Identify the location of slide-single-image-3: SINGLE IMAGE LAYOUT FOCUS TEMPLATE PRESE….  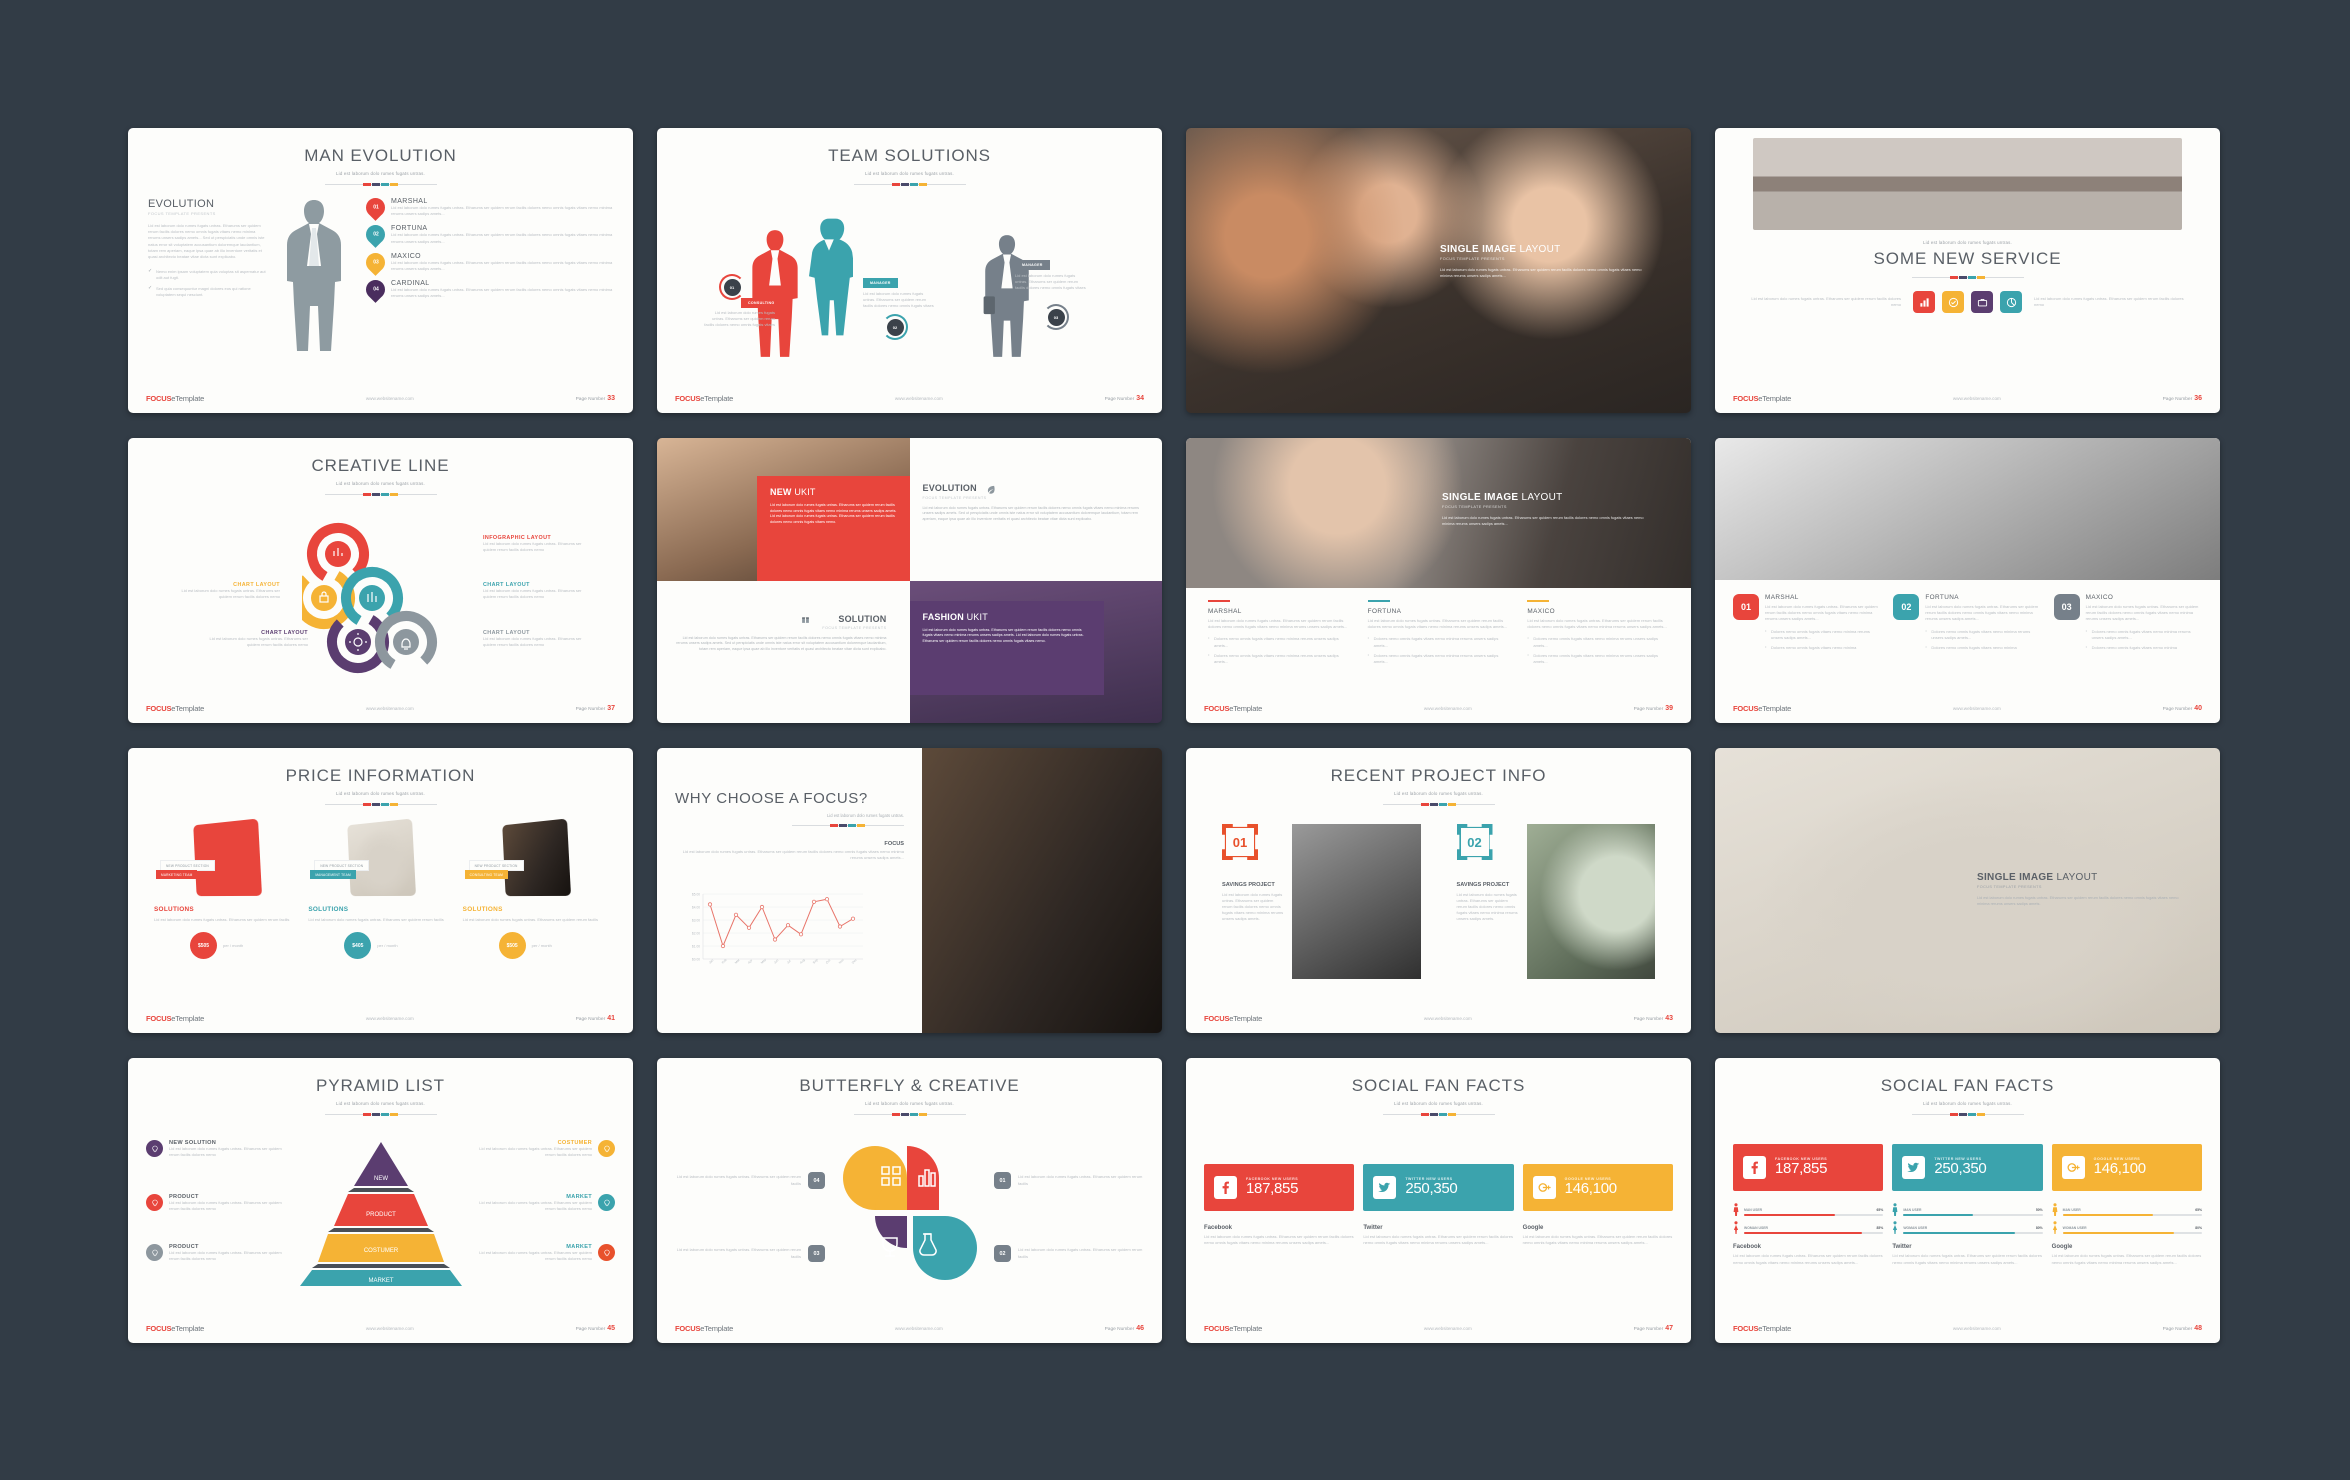
(1967, 890).